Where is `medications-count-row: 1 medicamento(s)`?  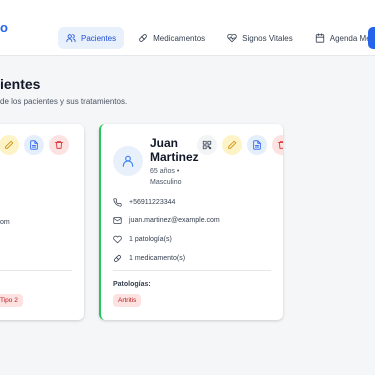
medications-count-row: 1 medicamento(s) is located at coordinates (149, 258).